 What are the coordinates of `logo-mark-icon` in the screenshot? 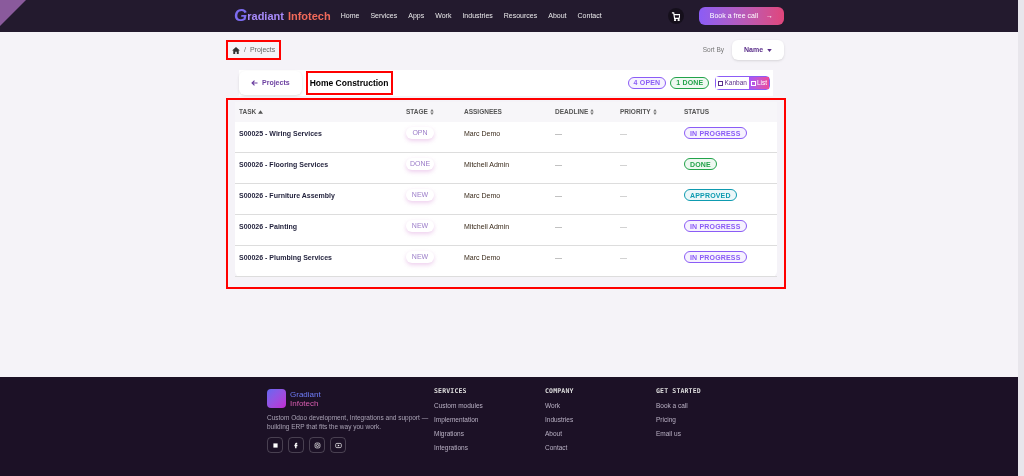 It's located at (276, 398).